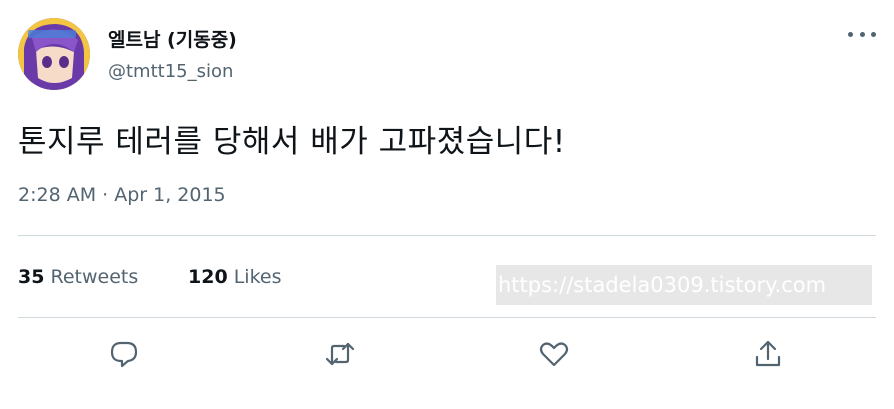  I want to click on share-icon, so click(768, 353).